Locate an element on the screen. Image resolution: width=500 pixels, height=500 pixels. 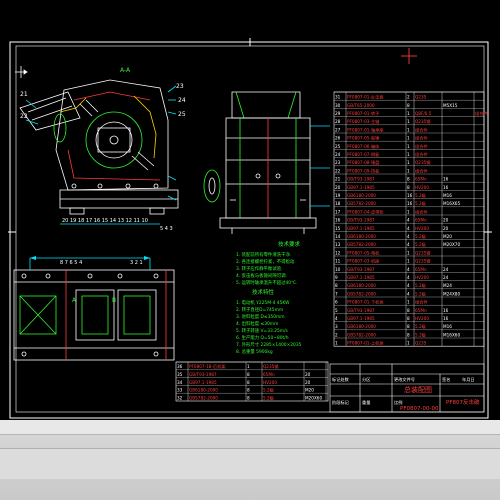
bom-right-cell: PF0807-01-上机体 is located at coordinates (365, 343).